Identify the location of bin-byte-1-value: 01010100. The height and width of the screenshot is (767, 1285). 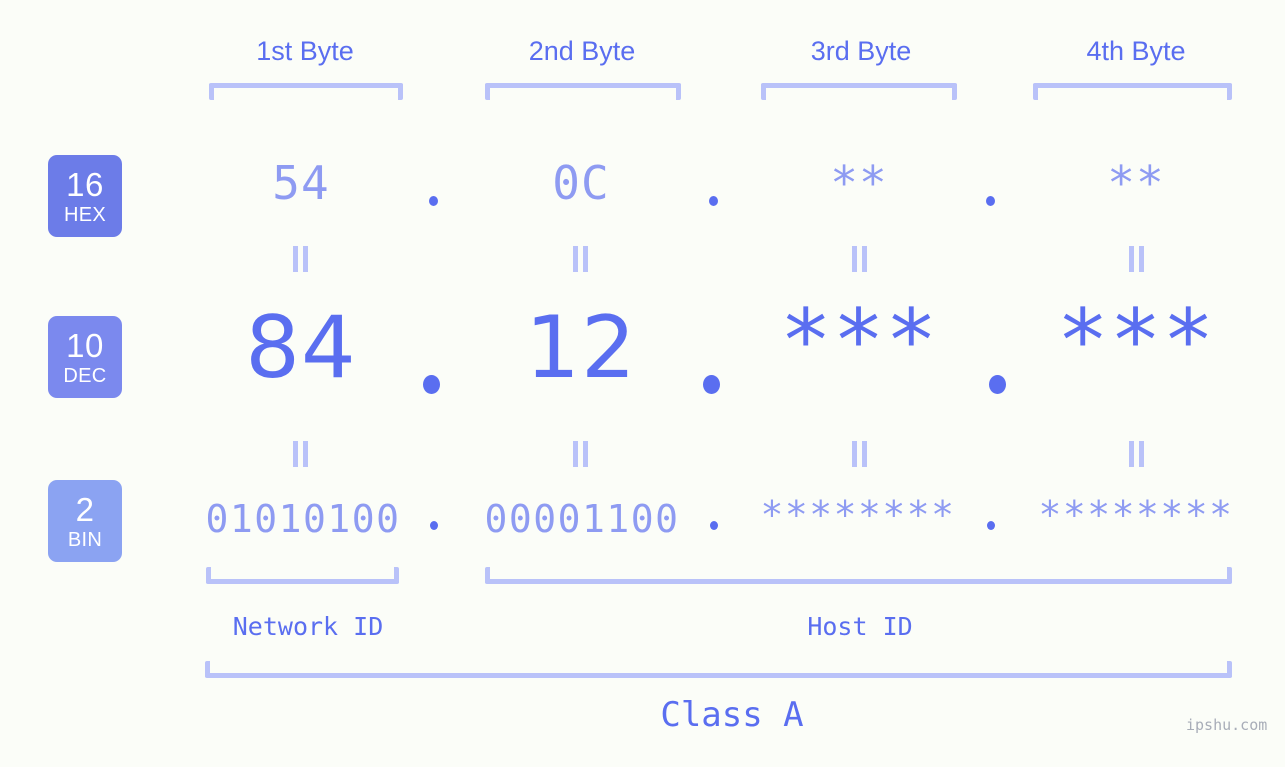
(303, 519).